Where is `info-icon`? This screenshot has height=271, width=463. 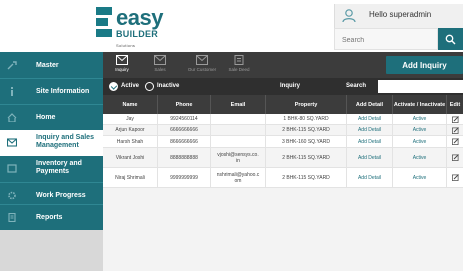 info-icon is located at coordinates (12, 91).